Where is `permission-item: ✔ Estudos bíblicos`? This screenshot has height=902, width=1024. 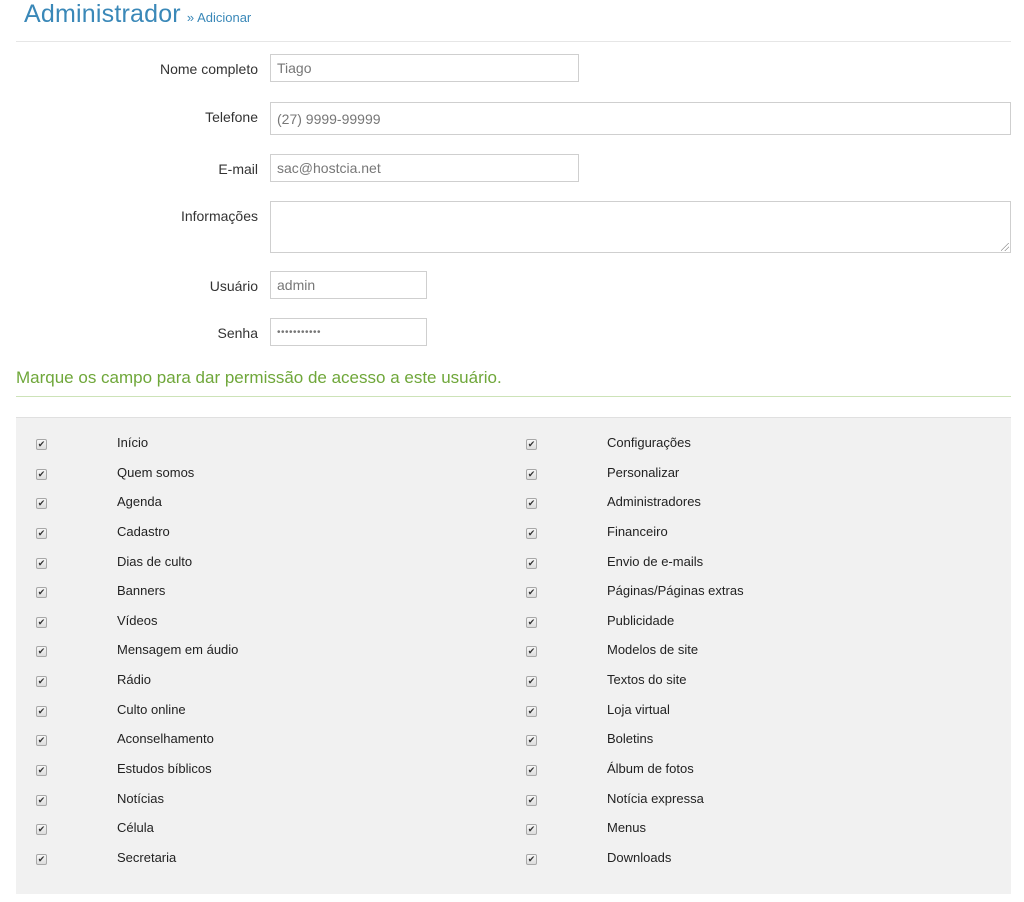 permission-item: ✔ Estudos bíblicos is located at coordinates (256, 774).